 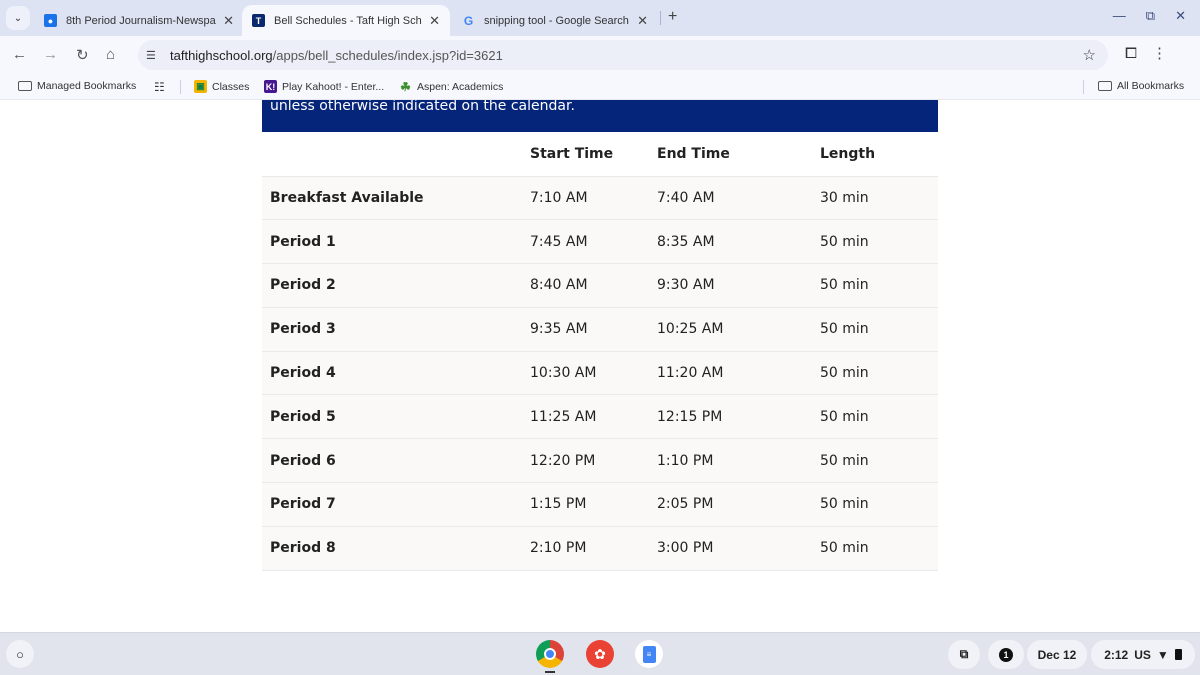 What do you see at coordinates (396, 373) in the screenshot?
I see `row-name: Period 4` at bounding box center [396, 373].